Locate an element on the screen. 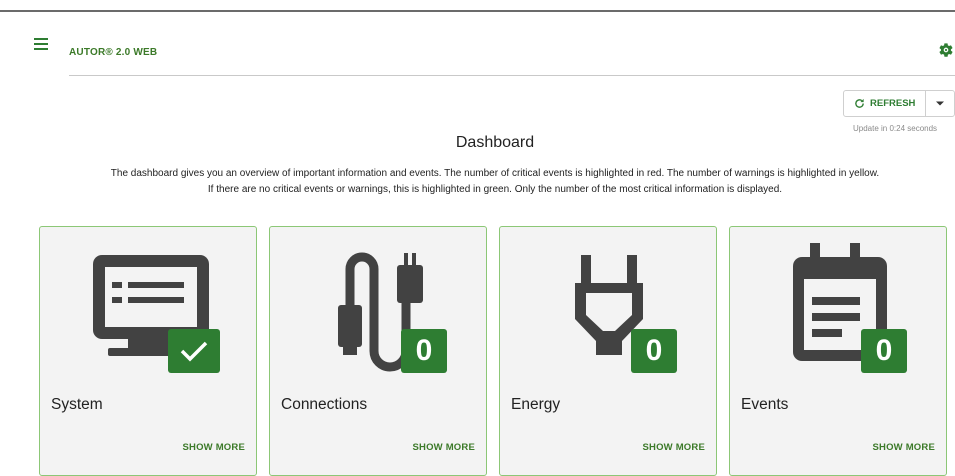 The height and width of the screenshot is (476, 955). power-plug-icon is located at coordinates (609, 311).